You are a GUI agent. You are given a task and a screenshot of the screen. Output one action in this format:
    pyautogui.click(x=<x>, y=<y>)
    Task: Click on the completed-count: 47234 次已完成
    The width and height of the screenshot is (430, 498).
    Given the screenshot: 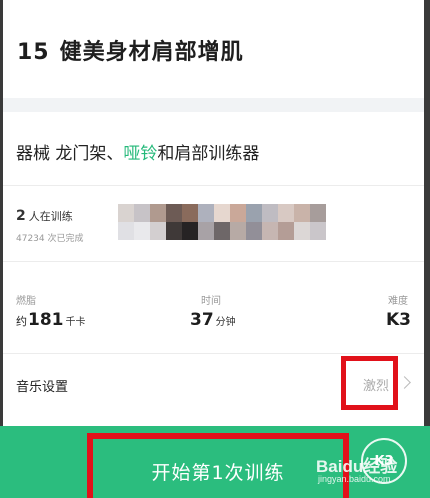 What is the action you would take?
    pyautogui.click(x=50, y=239)
    